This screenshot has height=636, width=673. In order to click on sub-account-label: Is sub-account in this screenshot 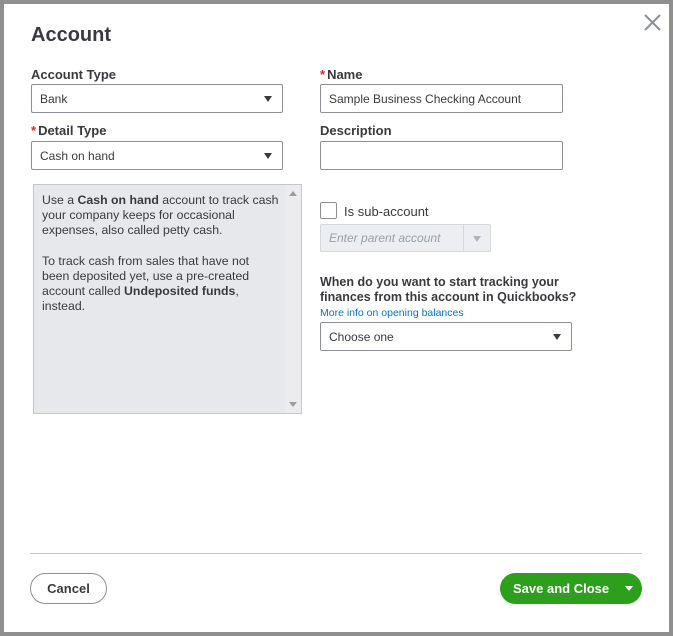, I will do `click(386, 211)`.